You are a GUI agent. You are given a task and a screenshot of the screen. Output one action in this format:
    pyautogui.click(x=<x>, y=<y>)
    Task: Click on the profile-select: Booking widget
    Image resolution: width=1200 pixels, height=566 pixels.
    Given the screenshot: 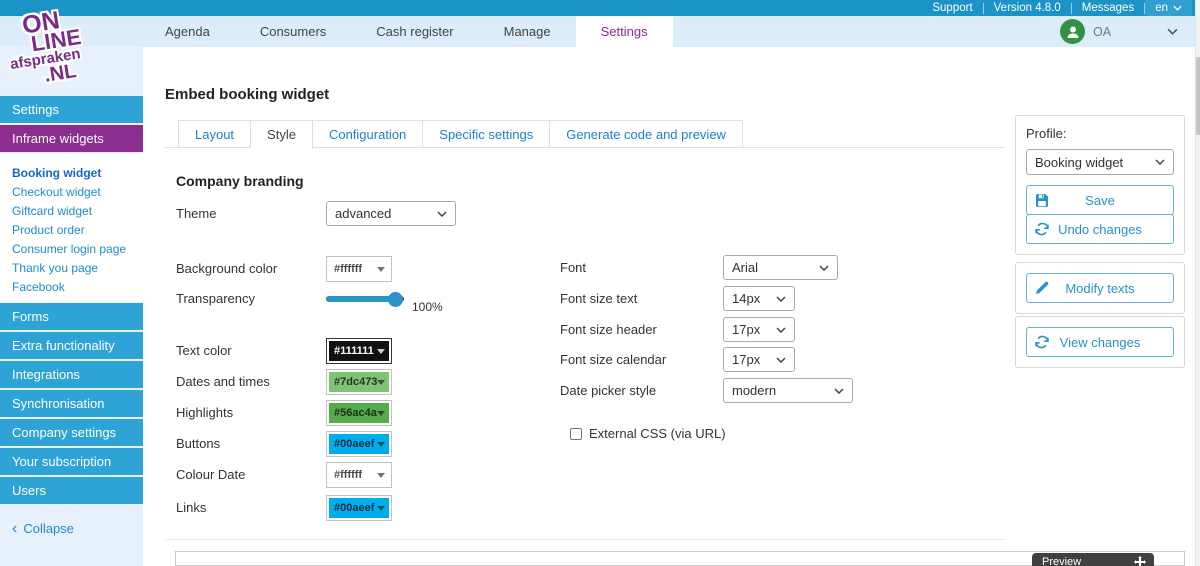 What is the action you would take?
    pyautogui.click(x=1100, y=162)
    